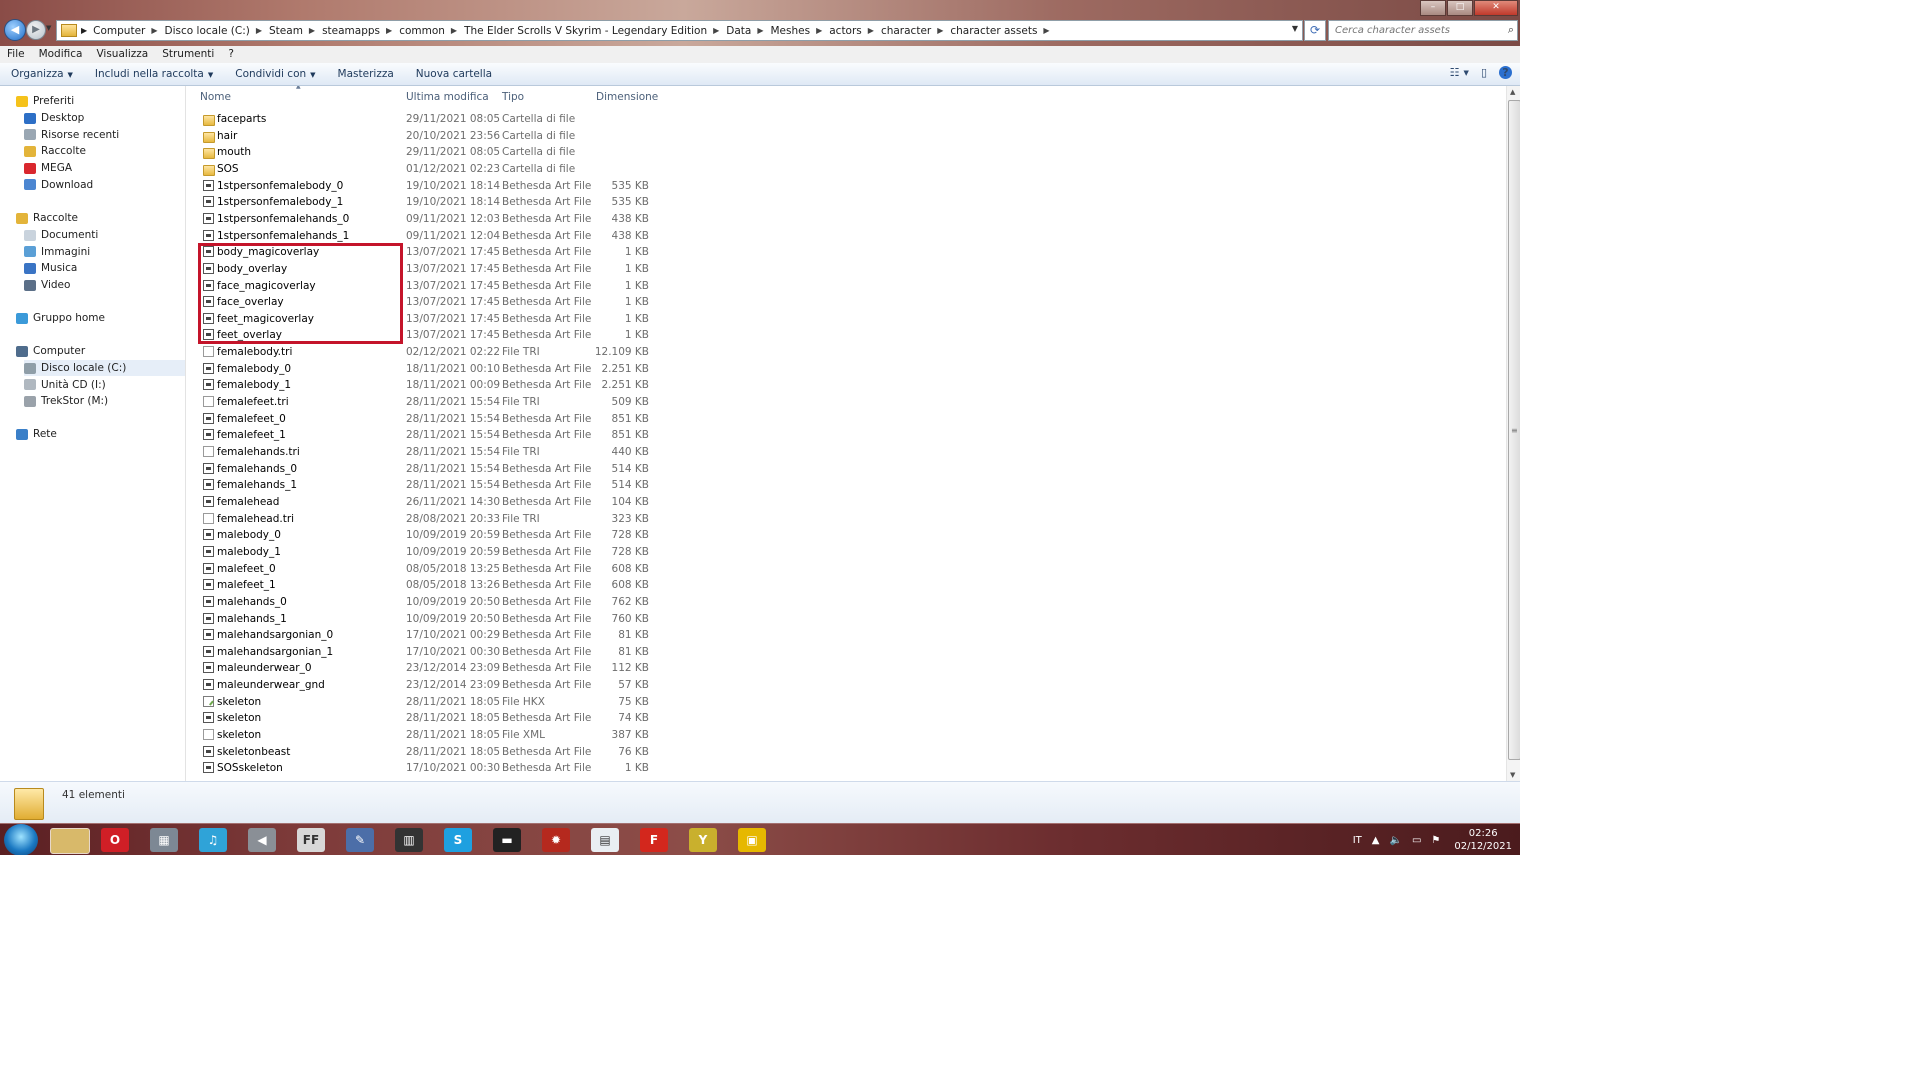 The height and width of the screenshot is (1079, 1920). I want to click on menu-item: Visualizza, so click(122, 54).